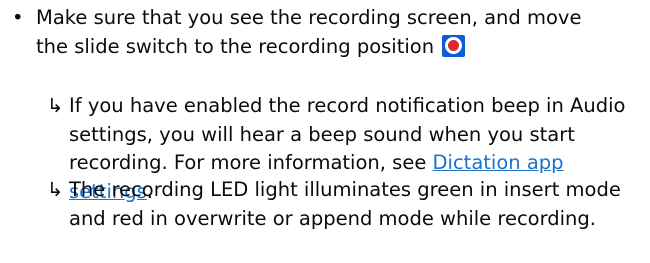 This screenshot has width=650, height=263. What do you see at coordinates (454, 45) in the screenshot?
I see `record-icon` at bounding box center [454, 45].